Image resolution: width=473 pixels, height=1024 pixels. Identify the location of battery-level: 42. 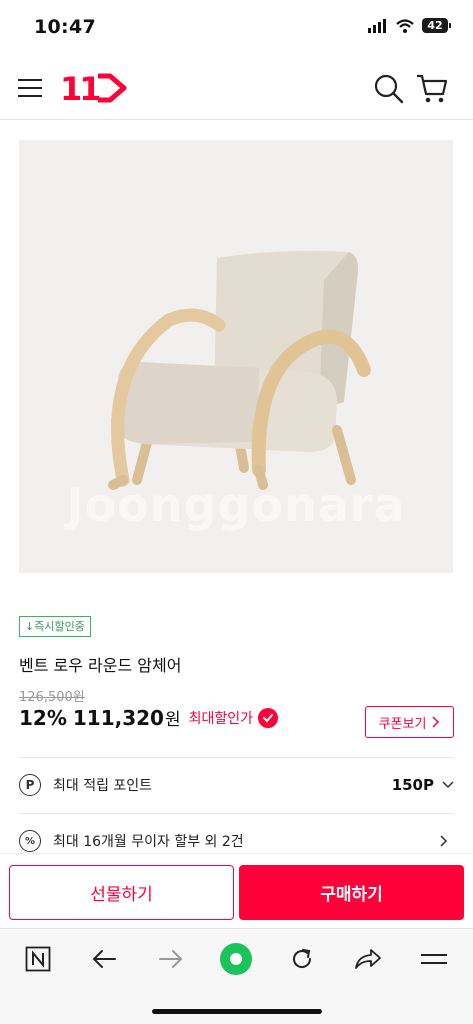
(435, 25).